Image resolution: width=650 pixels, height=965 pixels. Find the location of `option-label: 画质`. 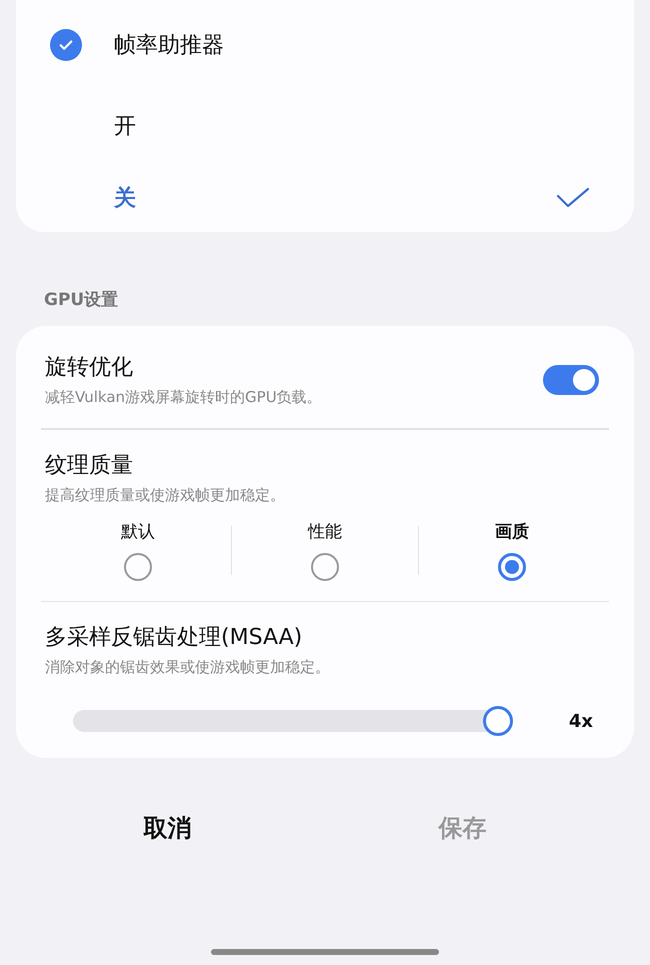

option-label: 画质 is located at coordinates (512, 531).